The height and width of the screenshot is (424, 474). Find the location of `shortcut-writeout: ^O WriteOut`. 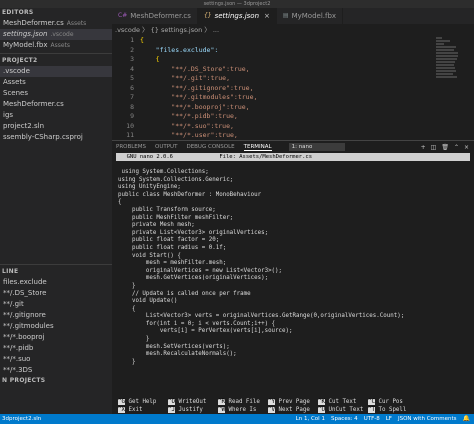

shortcut-writeout: ^O WriteOut is located at coordinates (193, 403).